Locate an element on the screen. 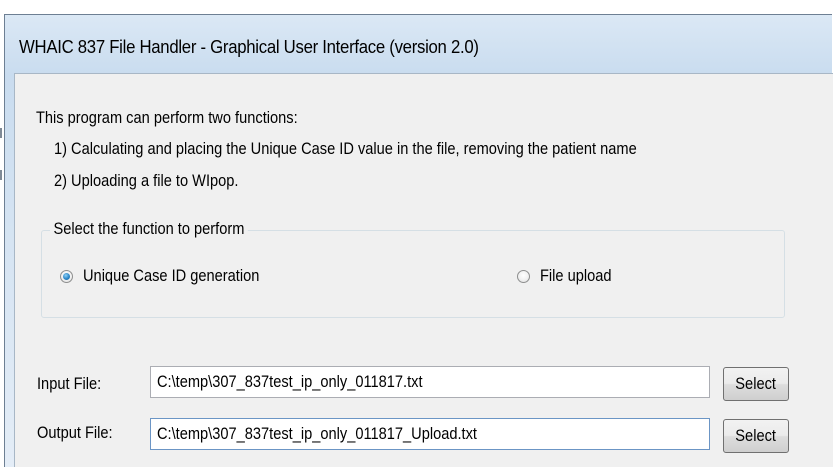 This screenshot has width=834, height=467. input-file-value: C:\temp\307_837test_ip_only_011817.txt is located at coordinates (290, 381).